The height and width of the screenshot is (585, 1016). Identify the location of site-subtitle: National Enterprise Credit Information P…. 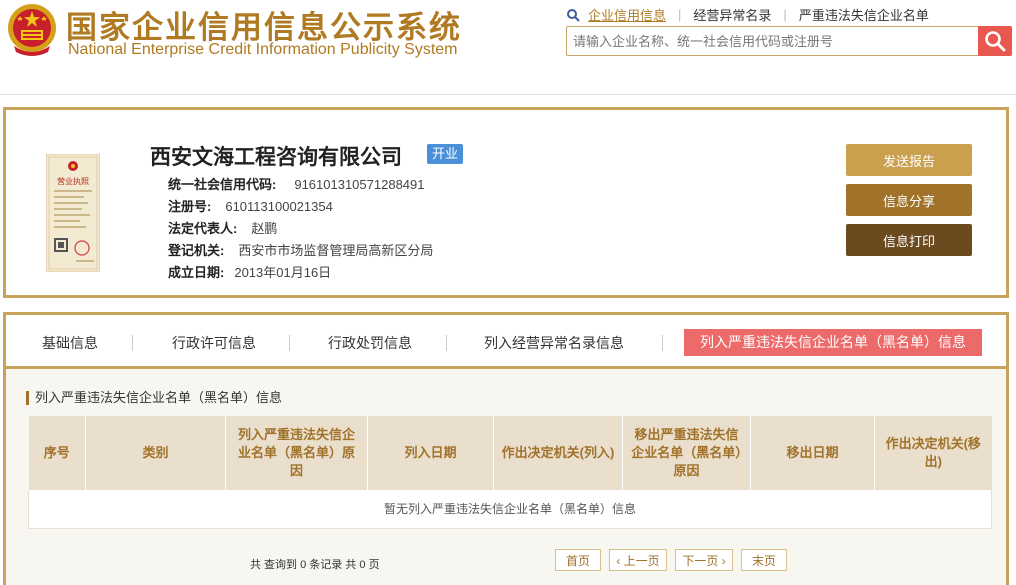
(263, 49).